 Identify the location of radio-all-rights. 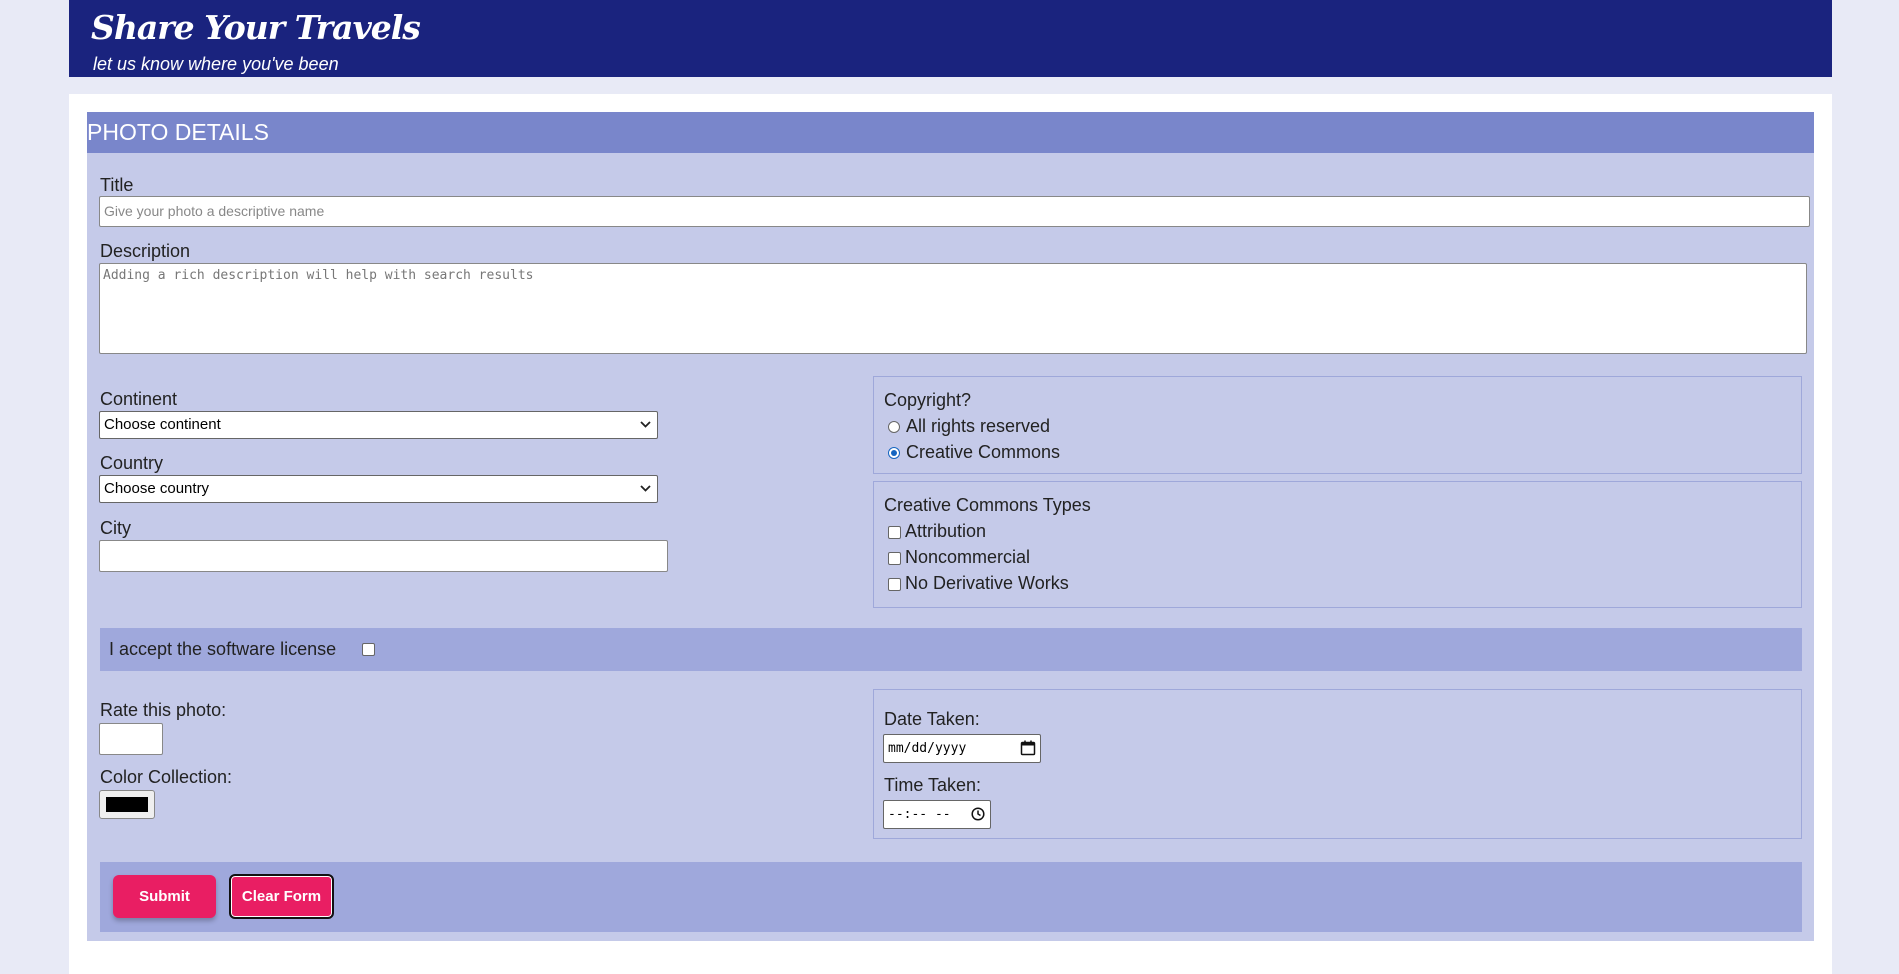
(894, 427).